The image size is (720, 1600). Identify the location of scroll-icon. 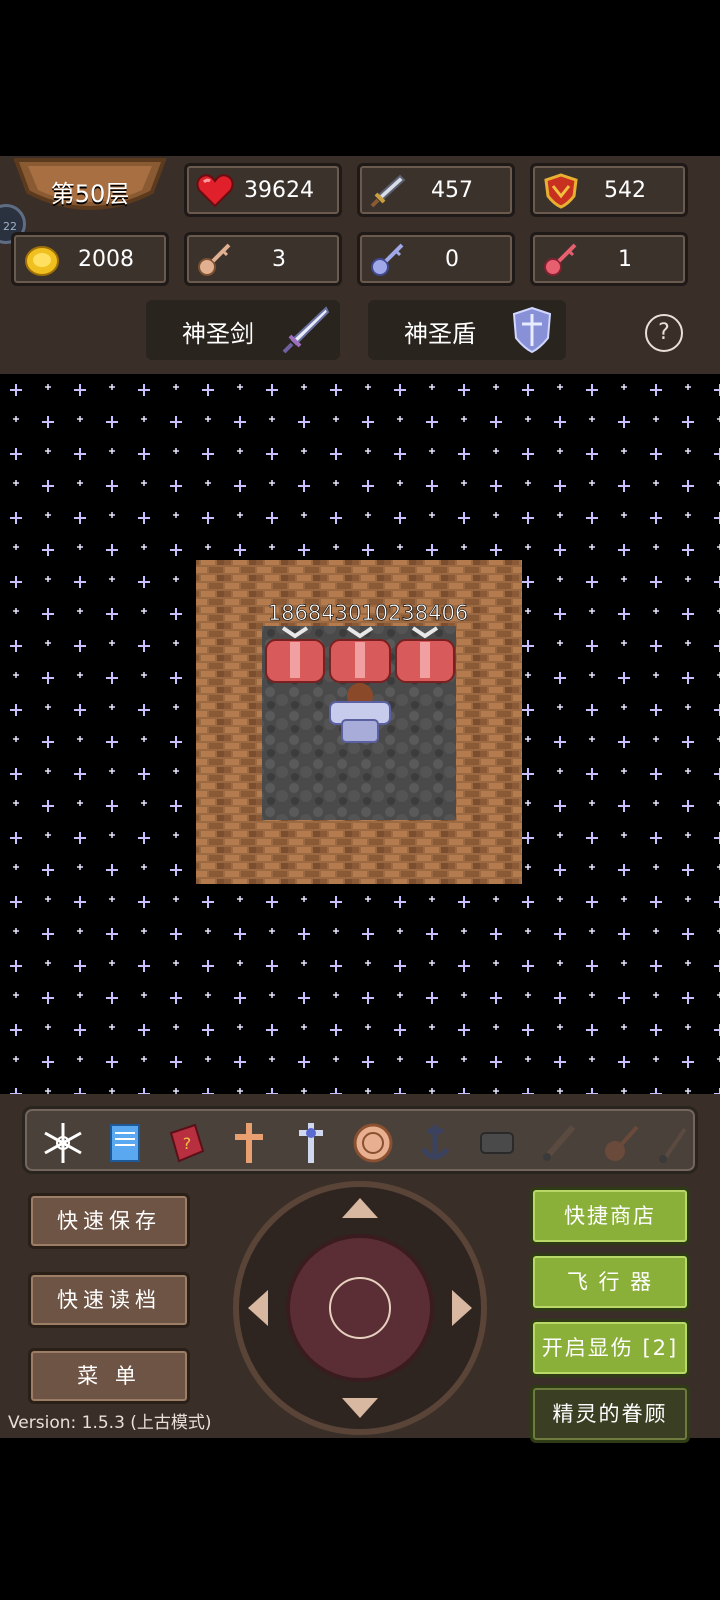
(497, 1143).